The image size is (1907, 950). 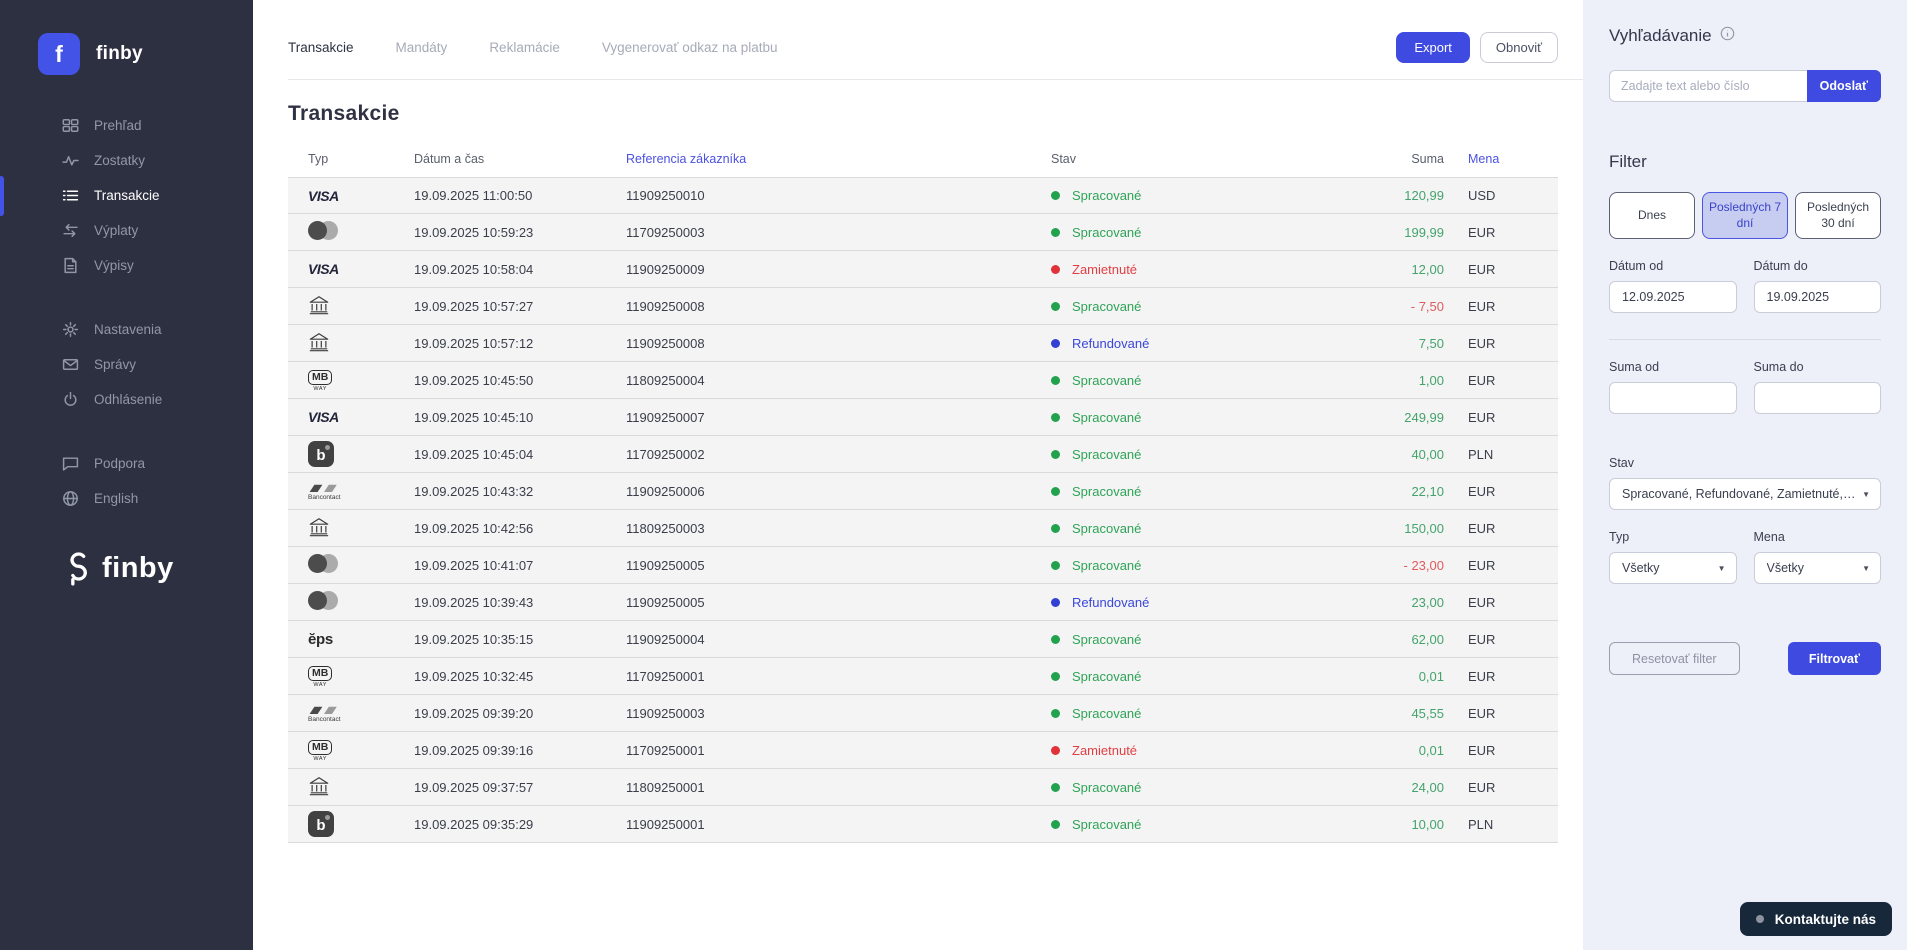 What do you see at coordinates (126, 399) in the screenshot?
I see `sidebar-item-odhlasenie: Odhlásenie` at bounding box center [126, 399].